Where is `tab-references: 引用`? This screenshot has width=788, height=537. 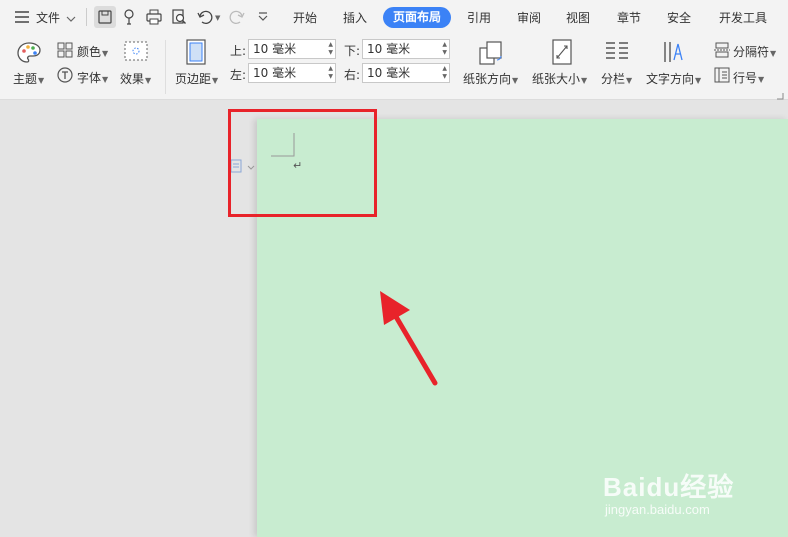
tab-references: 引用 is located at coordinates (479, 17).